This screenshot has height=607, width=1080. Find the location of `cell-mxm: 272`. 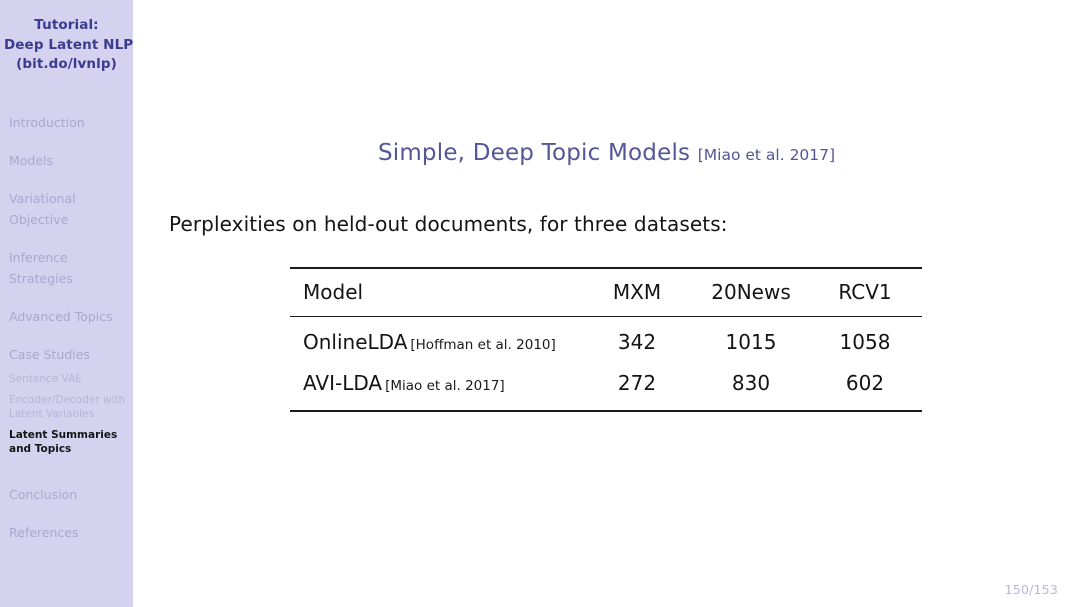

cell-mxm: 272 is located at coordinates (637, 383).